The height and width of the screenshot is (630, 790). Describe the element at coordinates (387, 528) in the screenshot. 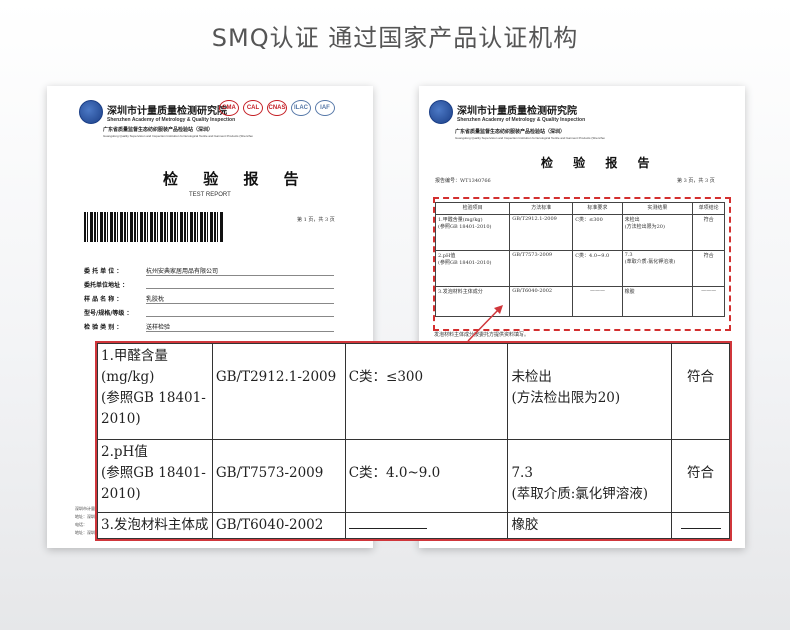

I see `requirement-dash` at that location.